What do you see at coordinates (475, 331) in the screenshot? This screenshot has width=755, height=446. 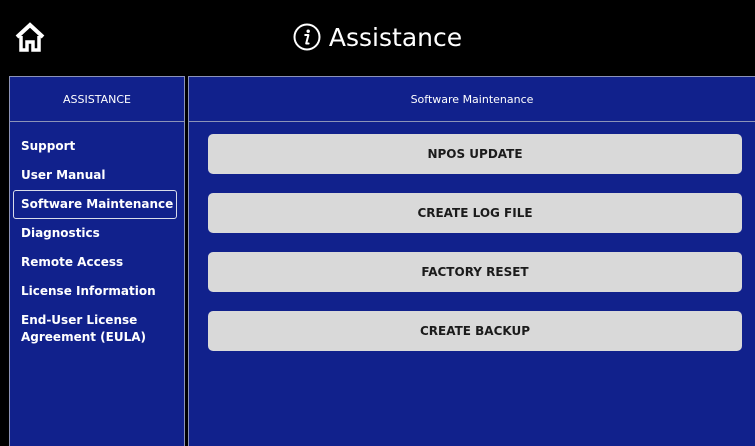 I see `create-backup-button: CREATE BACKUP` at bounding box center [475, 331].